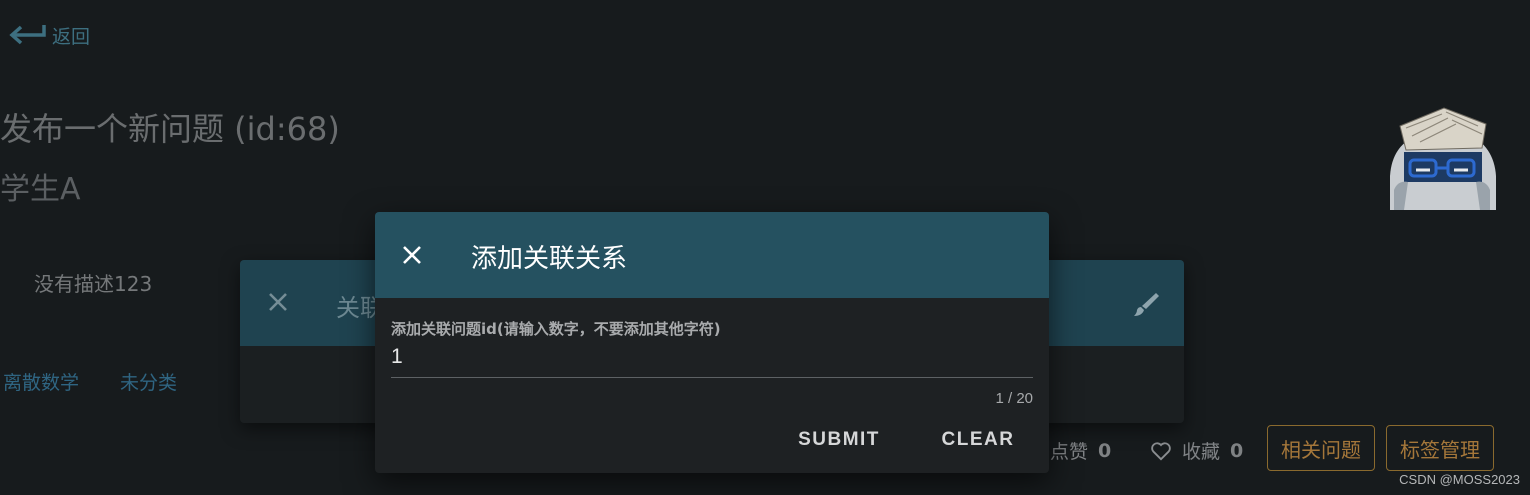 The width and height of the screenshot is (1530, 495). I want to click on char-counter: 1 / 20, so click(1014, 398).